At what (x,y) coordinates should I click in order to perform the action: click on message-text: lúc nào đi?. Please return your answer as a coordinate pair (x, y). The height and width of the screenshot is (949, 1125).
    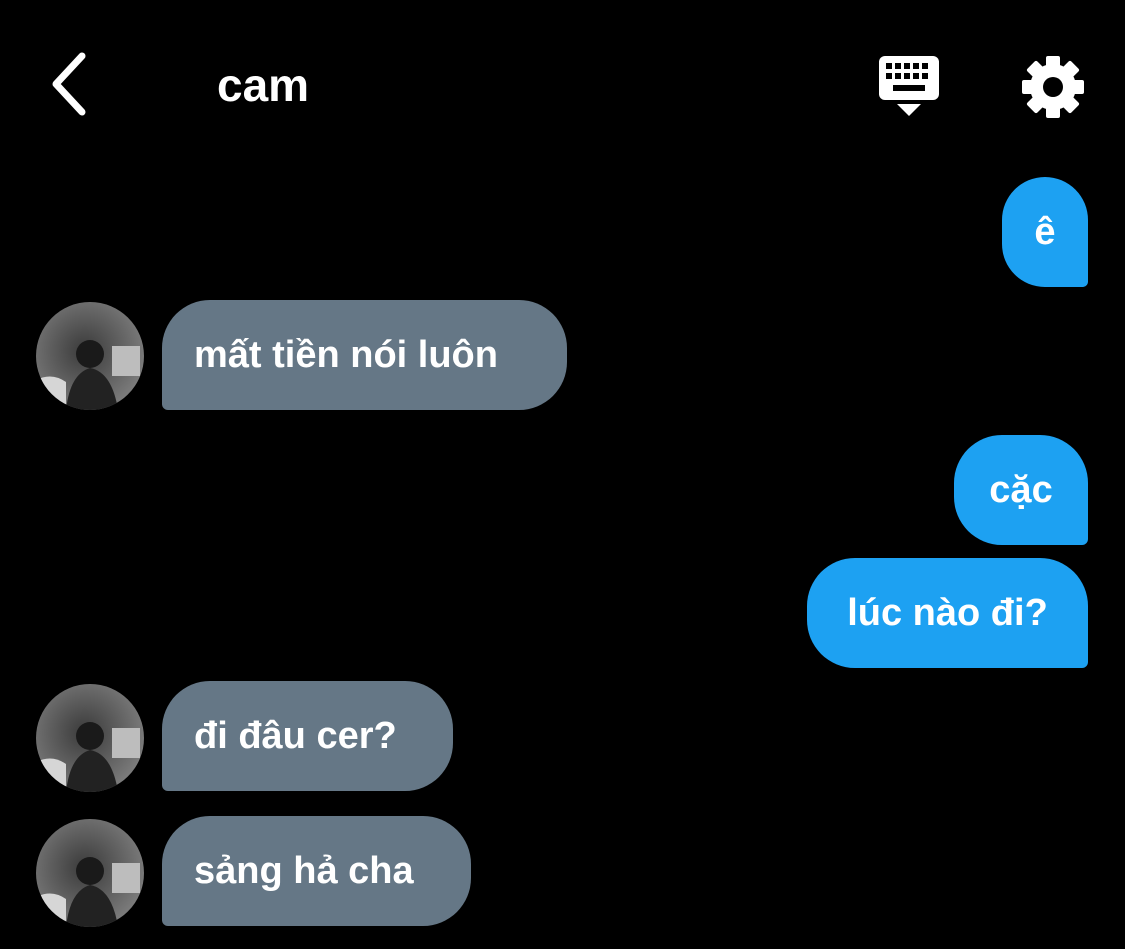
    Looking at the image, I should click on (947, 612).